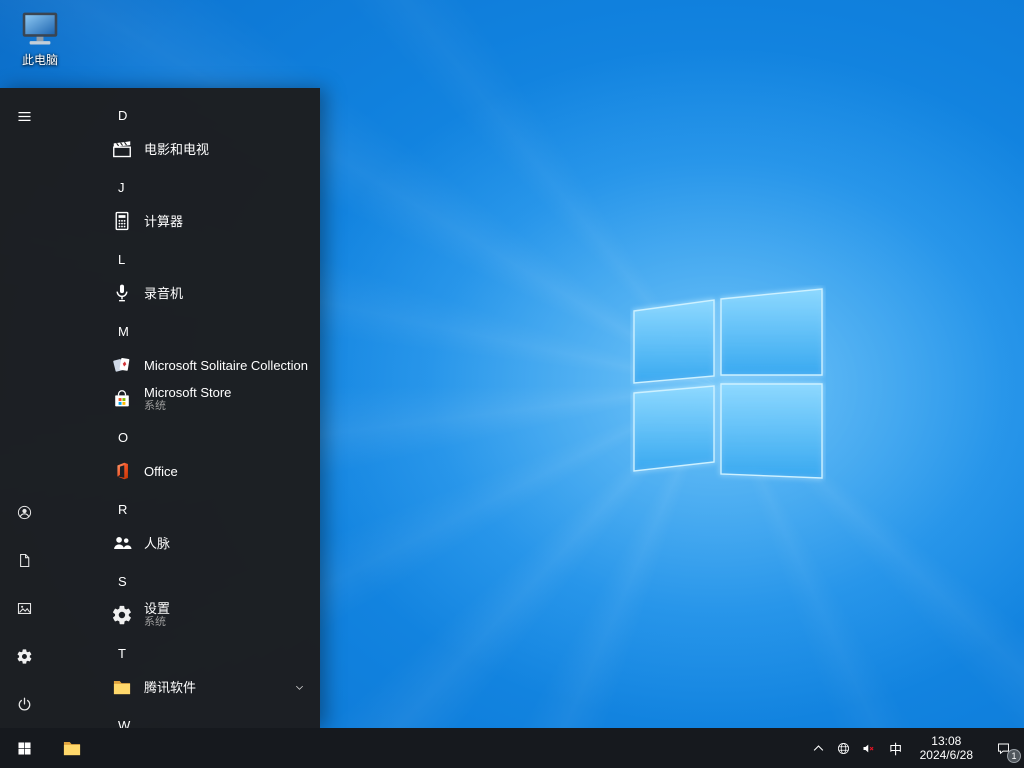 The height and width of the screenshot is (768, 1024). I want to click on tencent-software-icon, so click(122, 687).